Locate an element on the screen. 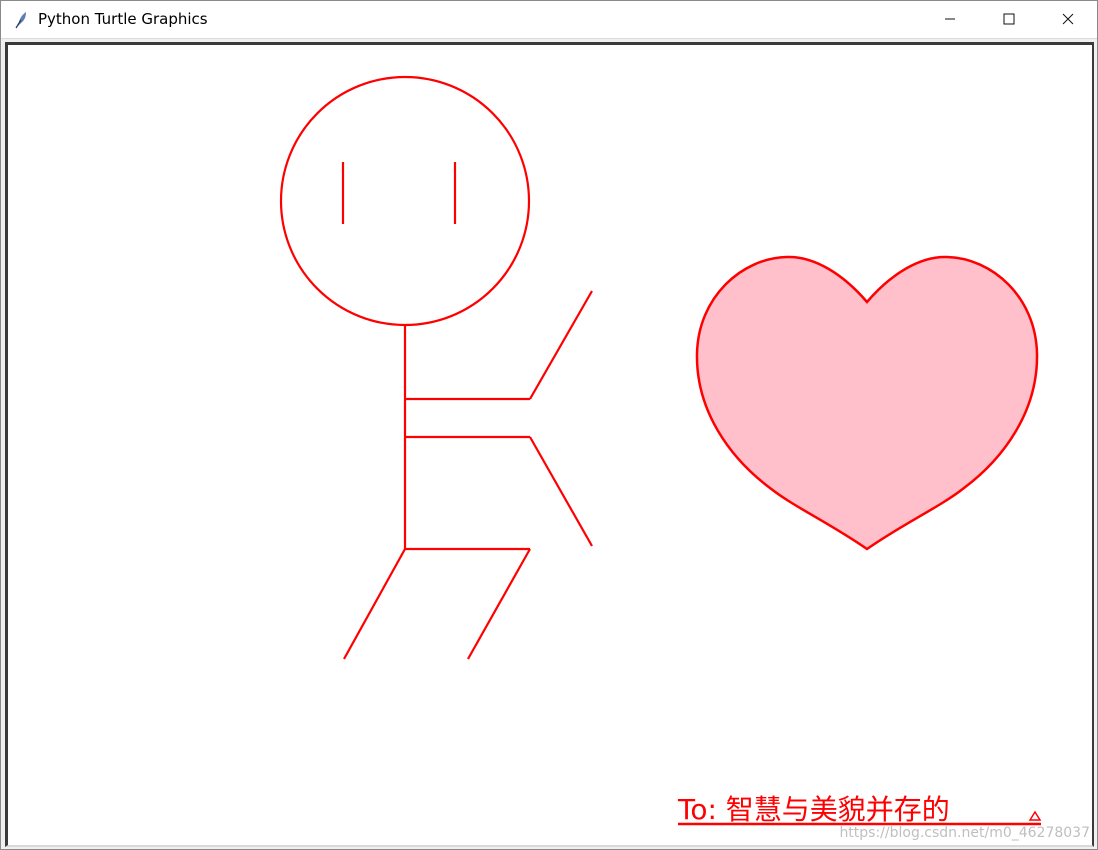 This screenshot has width=1098, height=850. minimize-icon is located at coordinates (950, 19).